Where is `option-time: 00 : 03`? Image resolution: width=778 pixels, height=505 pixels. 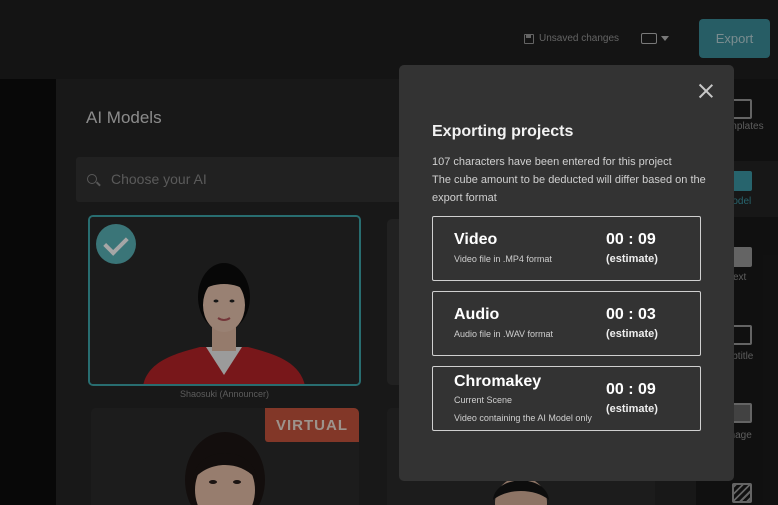 option-time: 00 : 03 is located at coordinates (631, 314).